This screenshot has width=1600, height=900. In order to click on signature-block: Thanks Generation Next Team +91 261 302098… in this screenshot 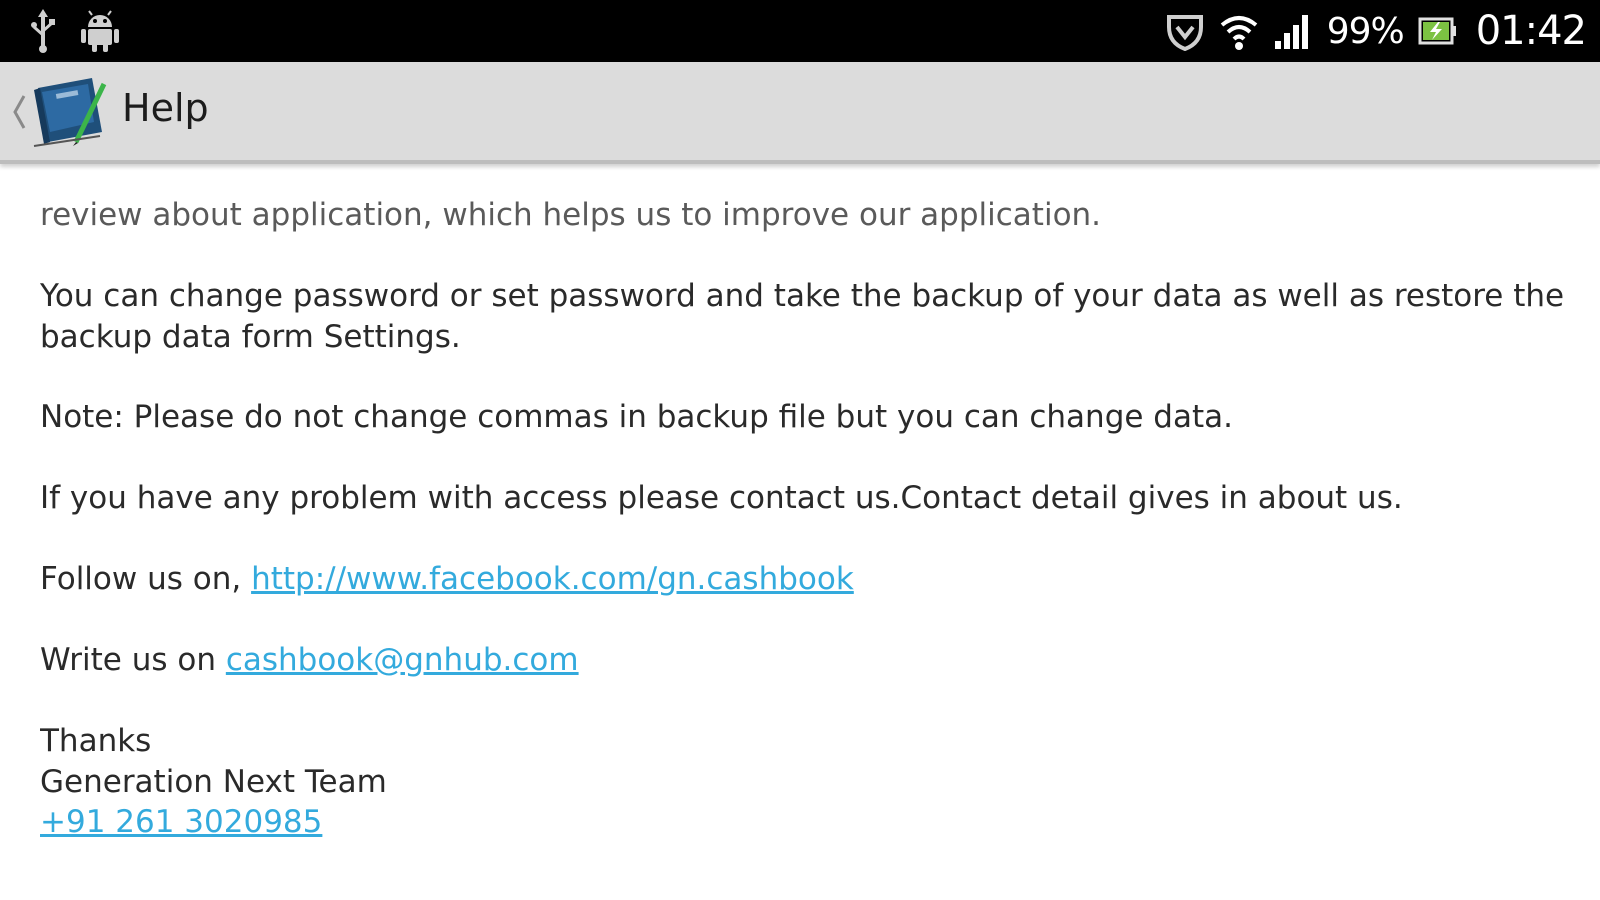, I will do `click(213, 782)`.